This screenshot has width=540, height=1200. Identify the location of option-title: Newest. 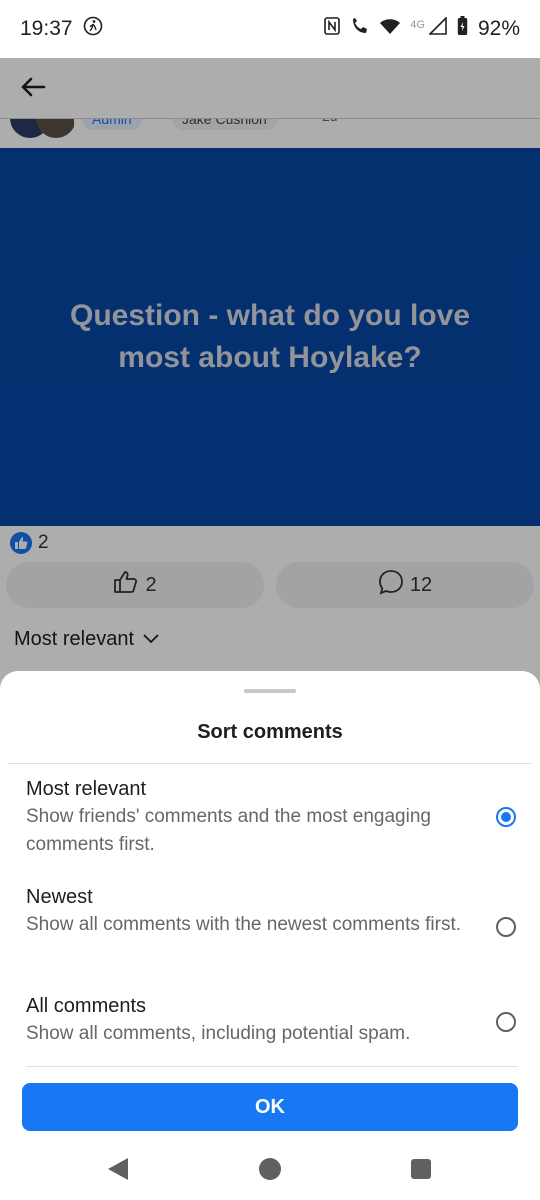
(59, 897).